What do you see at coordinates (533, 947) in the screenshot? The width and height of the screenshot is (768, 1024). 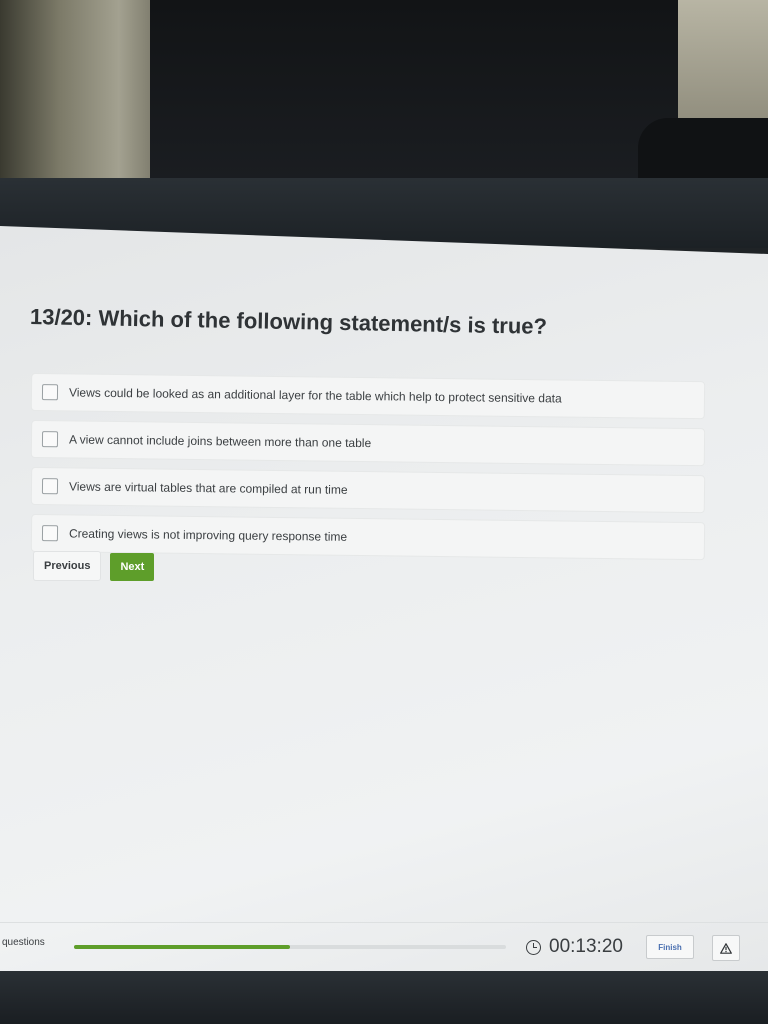 I see `clock-icon` at bounding box center [533, 947].